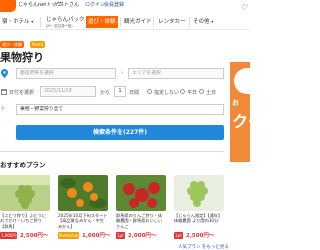  What do you see at coordinates (198, 218) in the screenshot?
I see `card-title: 【じゃらん限定】【通年】体験農園 より園内30分` at bounding box center [198, 218].